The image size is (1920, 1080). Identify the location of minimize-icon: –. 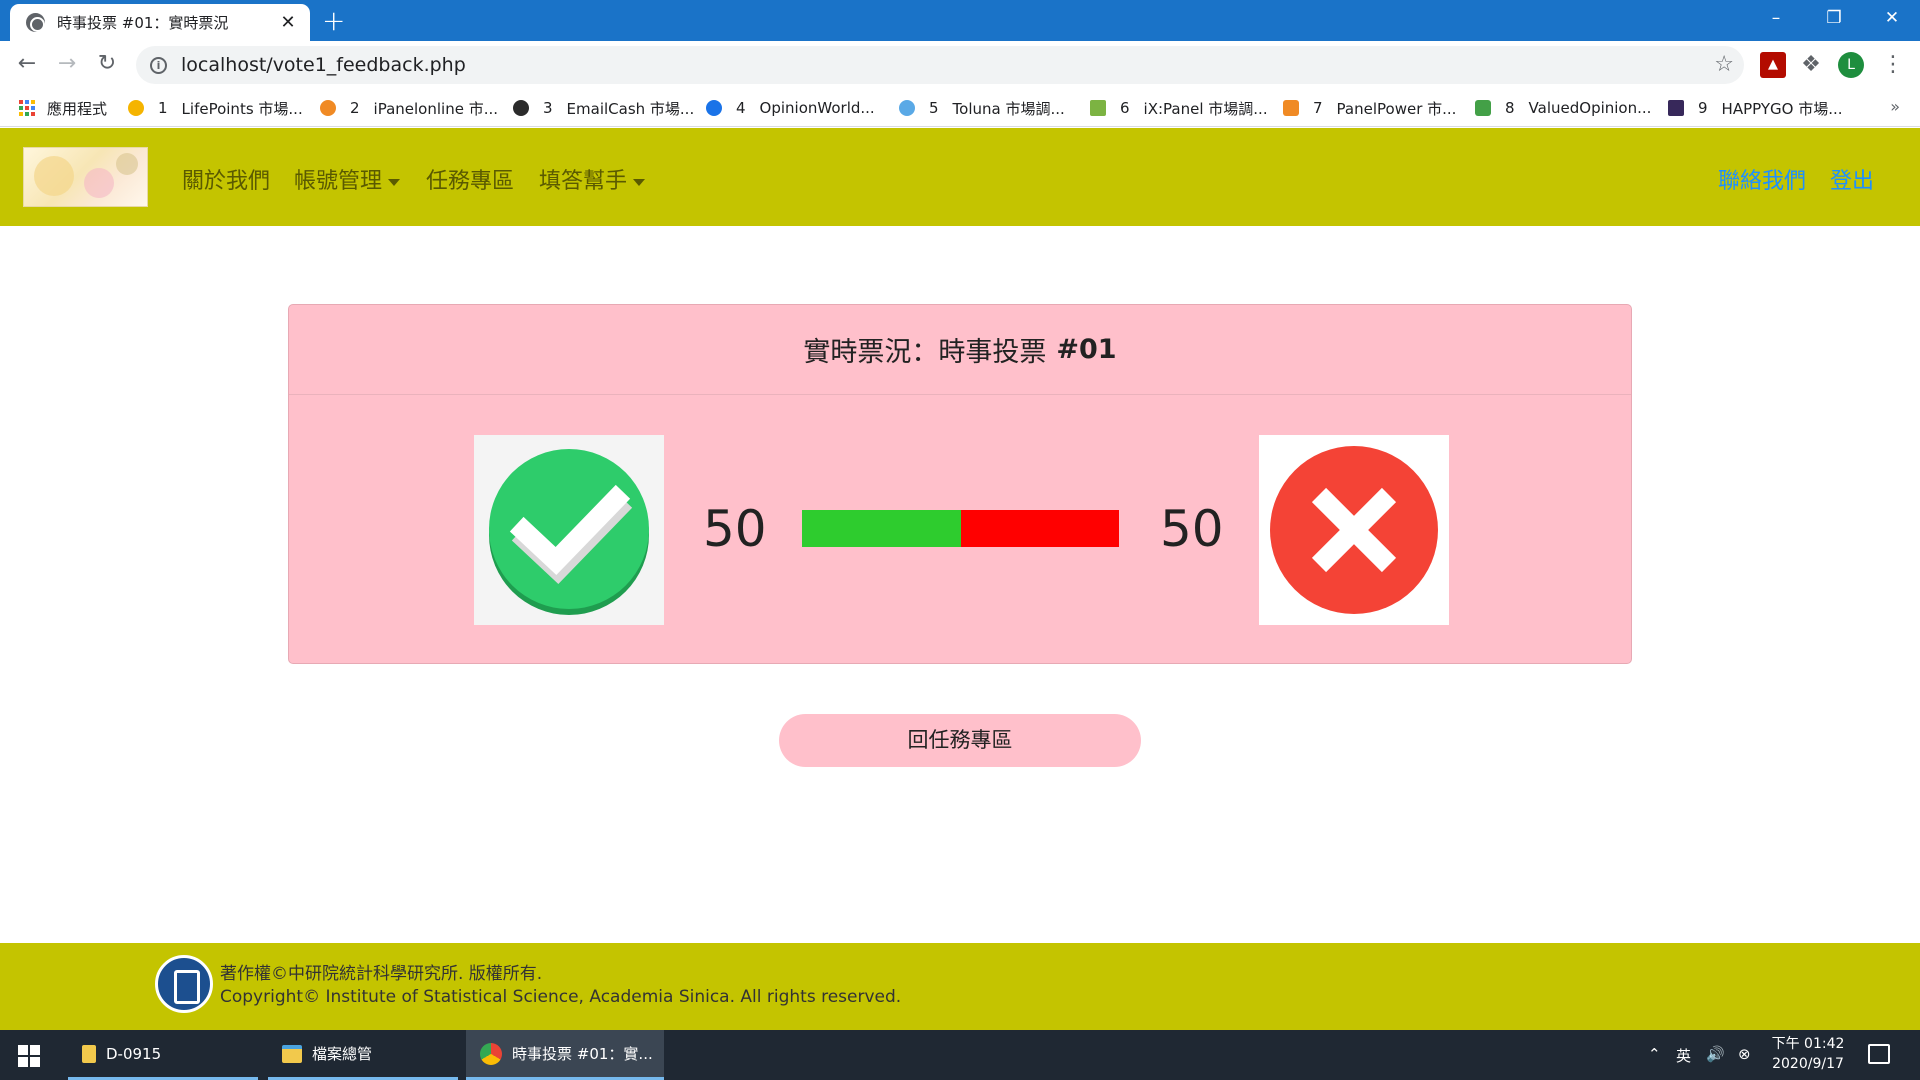
(1776, 19).